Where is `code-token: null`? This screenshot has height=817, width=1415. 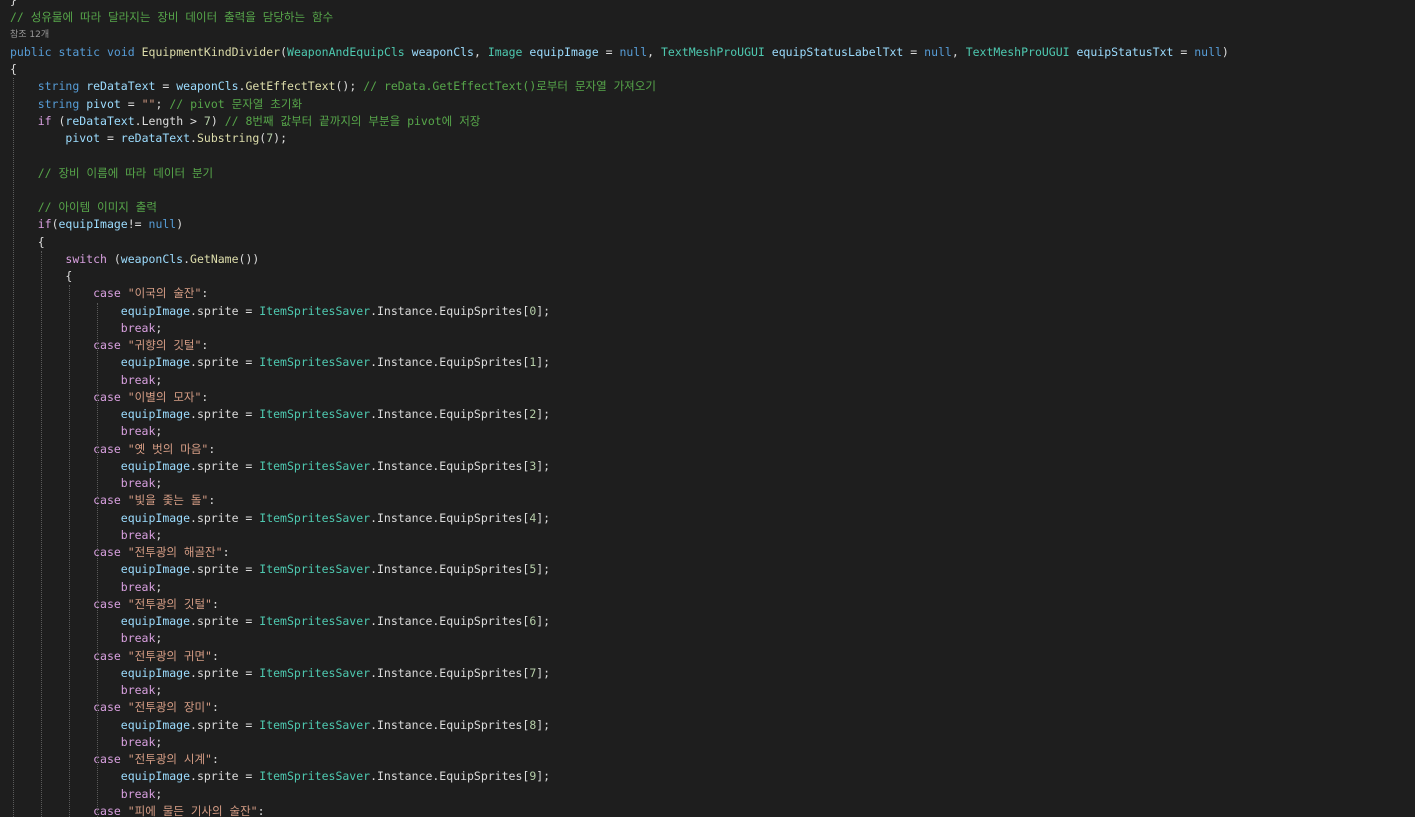
code-token: null is located at coordinates (633, 51).